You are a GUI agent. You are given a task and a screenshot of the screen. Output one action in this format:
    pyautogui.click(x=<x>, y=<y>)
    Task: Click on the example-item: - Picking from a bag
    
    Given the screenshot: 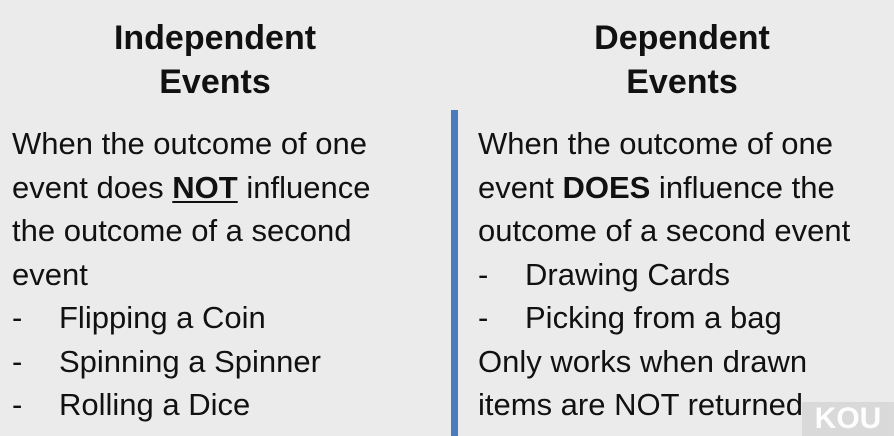 What is the action you would take?
    pyautogui.click(x=683, y=318)
    